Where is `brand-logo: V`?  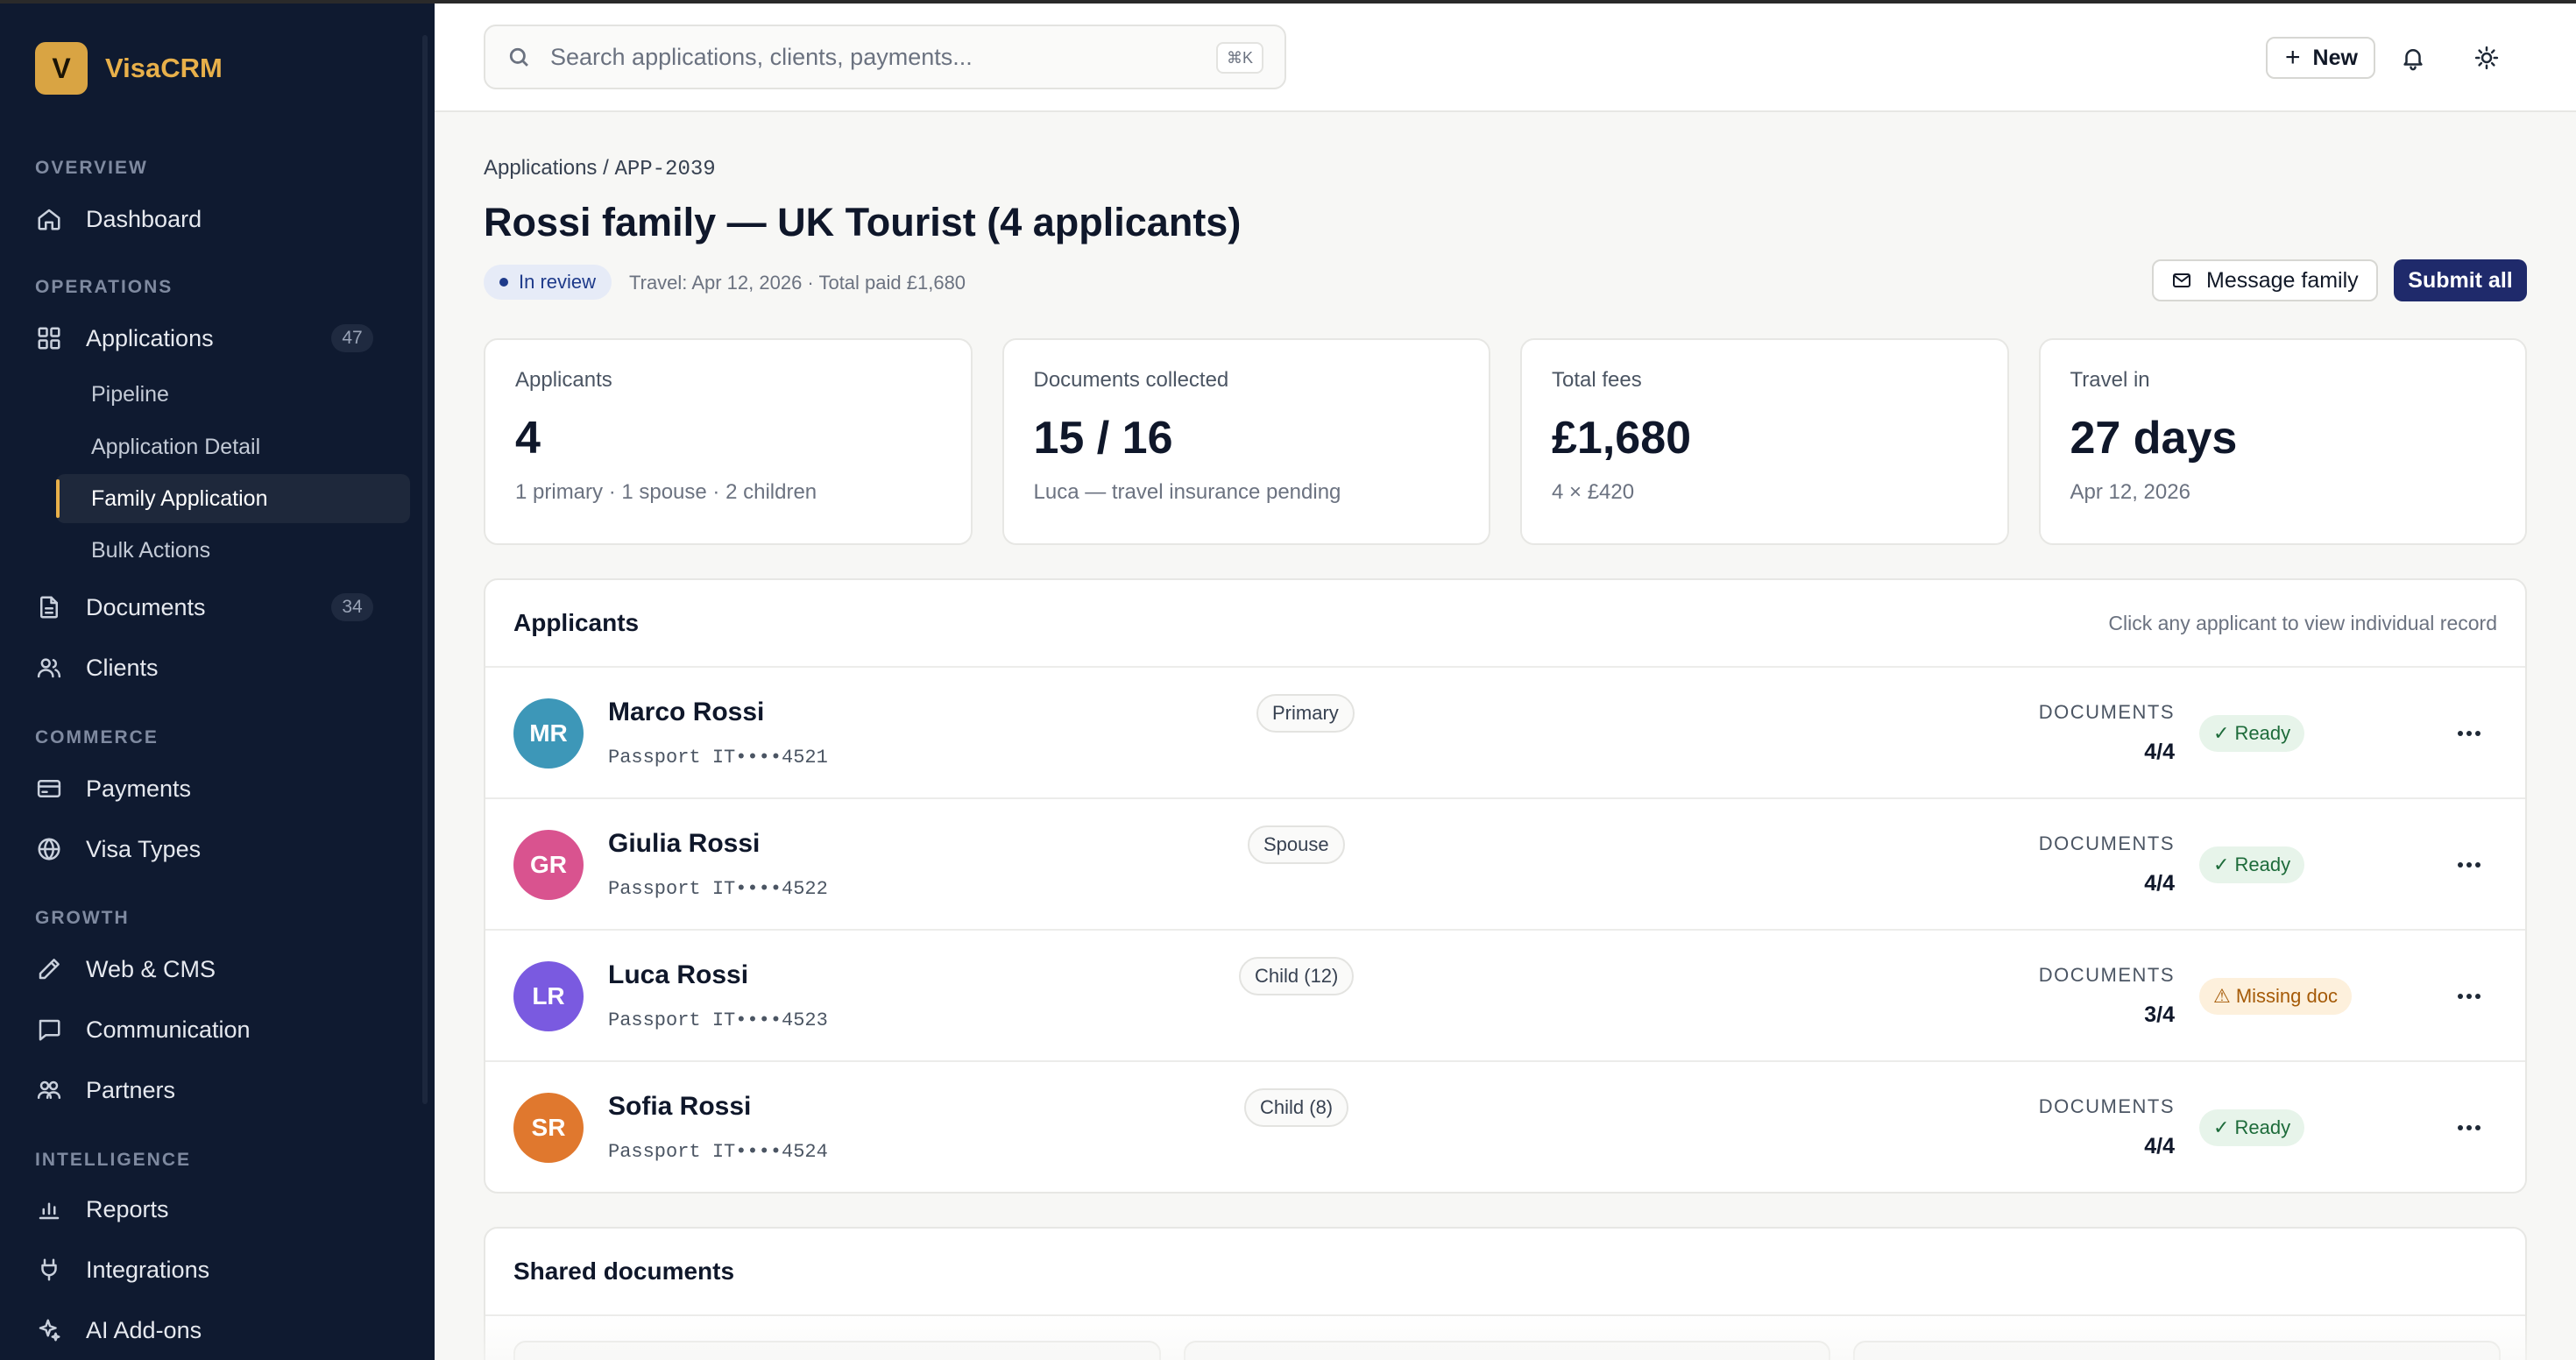
brand-logo: V is located at coordinates (61, 68).